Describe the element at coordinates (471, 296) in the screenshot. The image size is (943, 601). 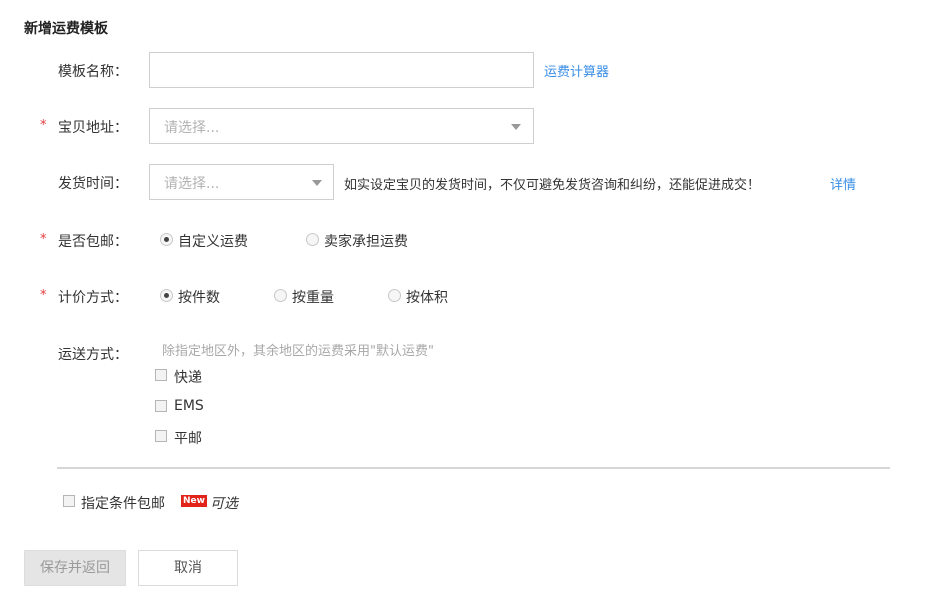
I see `pricing-row: * 计价方式： 按件数 按重量 按体积` at that location.